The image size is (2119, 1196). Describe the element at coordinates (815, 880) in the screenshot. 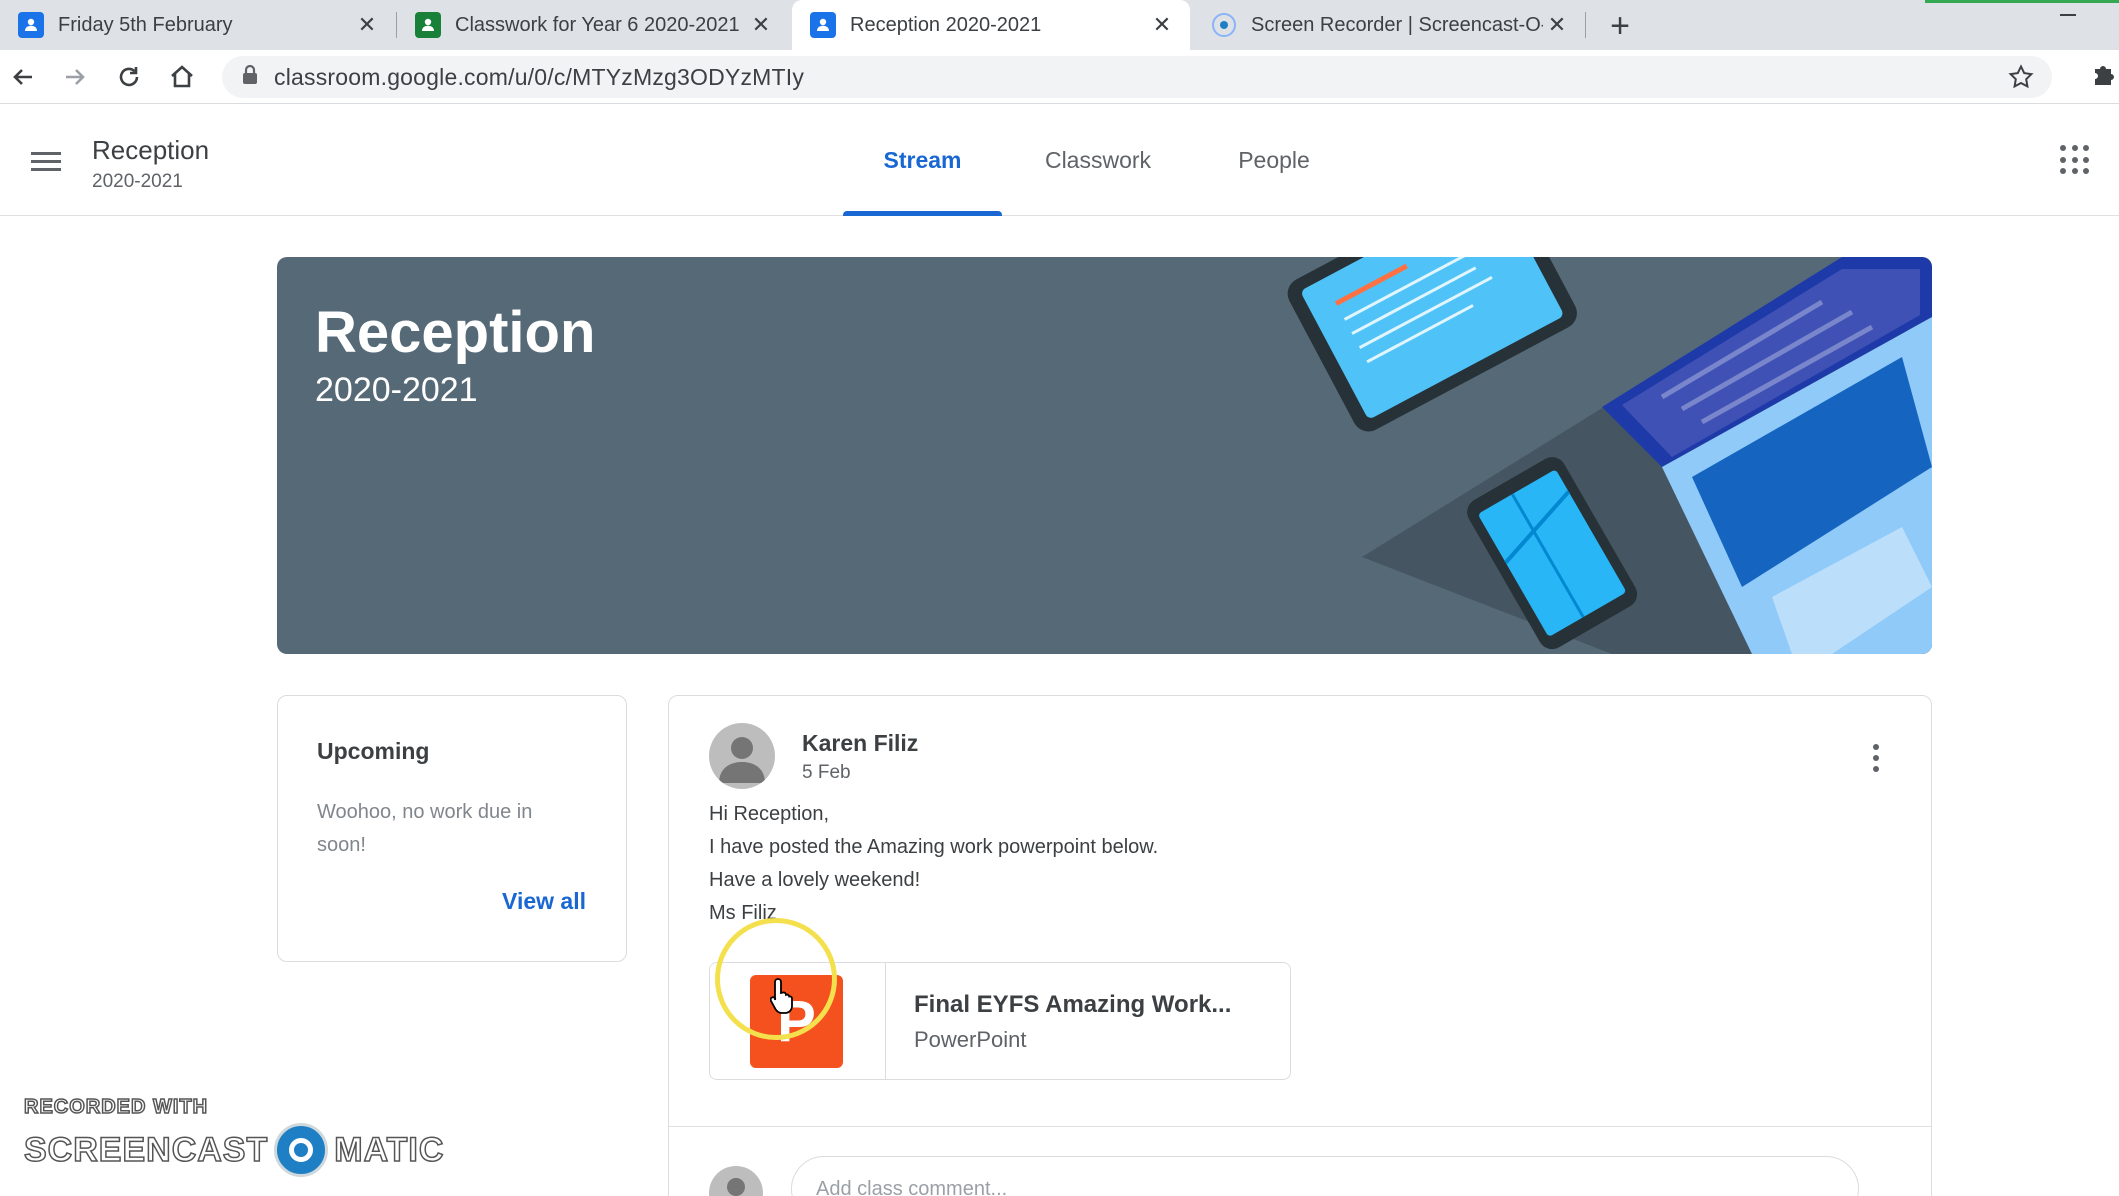

I see `post-line: Have a lovely weekend!` at that location.